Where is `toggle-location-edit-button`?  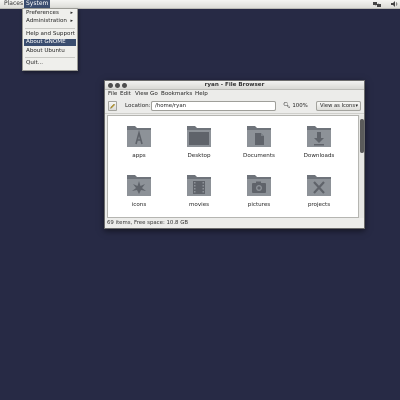
toggle-location-edit-button is located at coordinates (112, 106).